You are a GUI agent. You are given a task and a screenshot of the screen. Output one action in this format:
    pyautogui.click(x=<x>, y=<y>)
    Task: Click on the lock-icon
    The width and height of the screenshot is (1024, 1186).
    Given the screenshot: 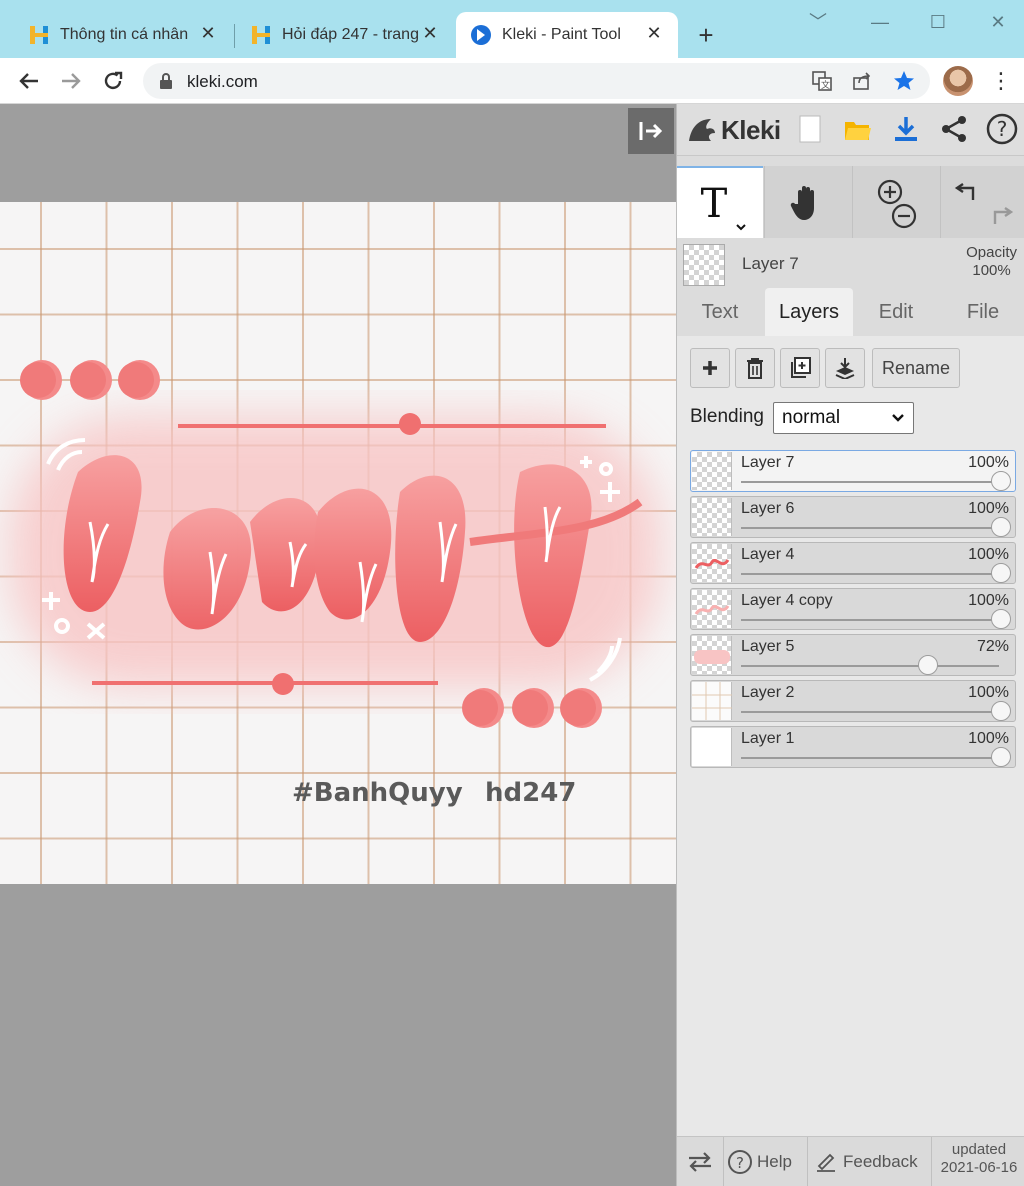 What is the action you would take?
    pyautogui.click(x=166, y=81)
    